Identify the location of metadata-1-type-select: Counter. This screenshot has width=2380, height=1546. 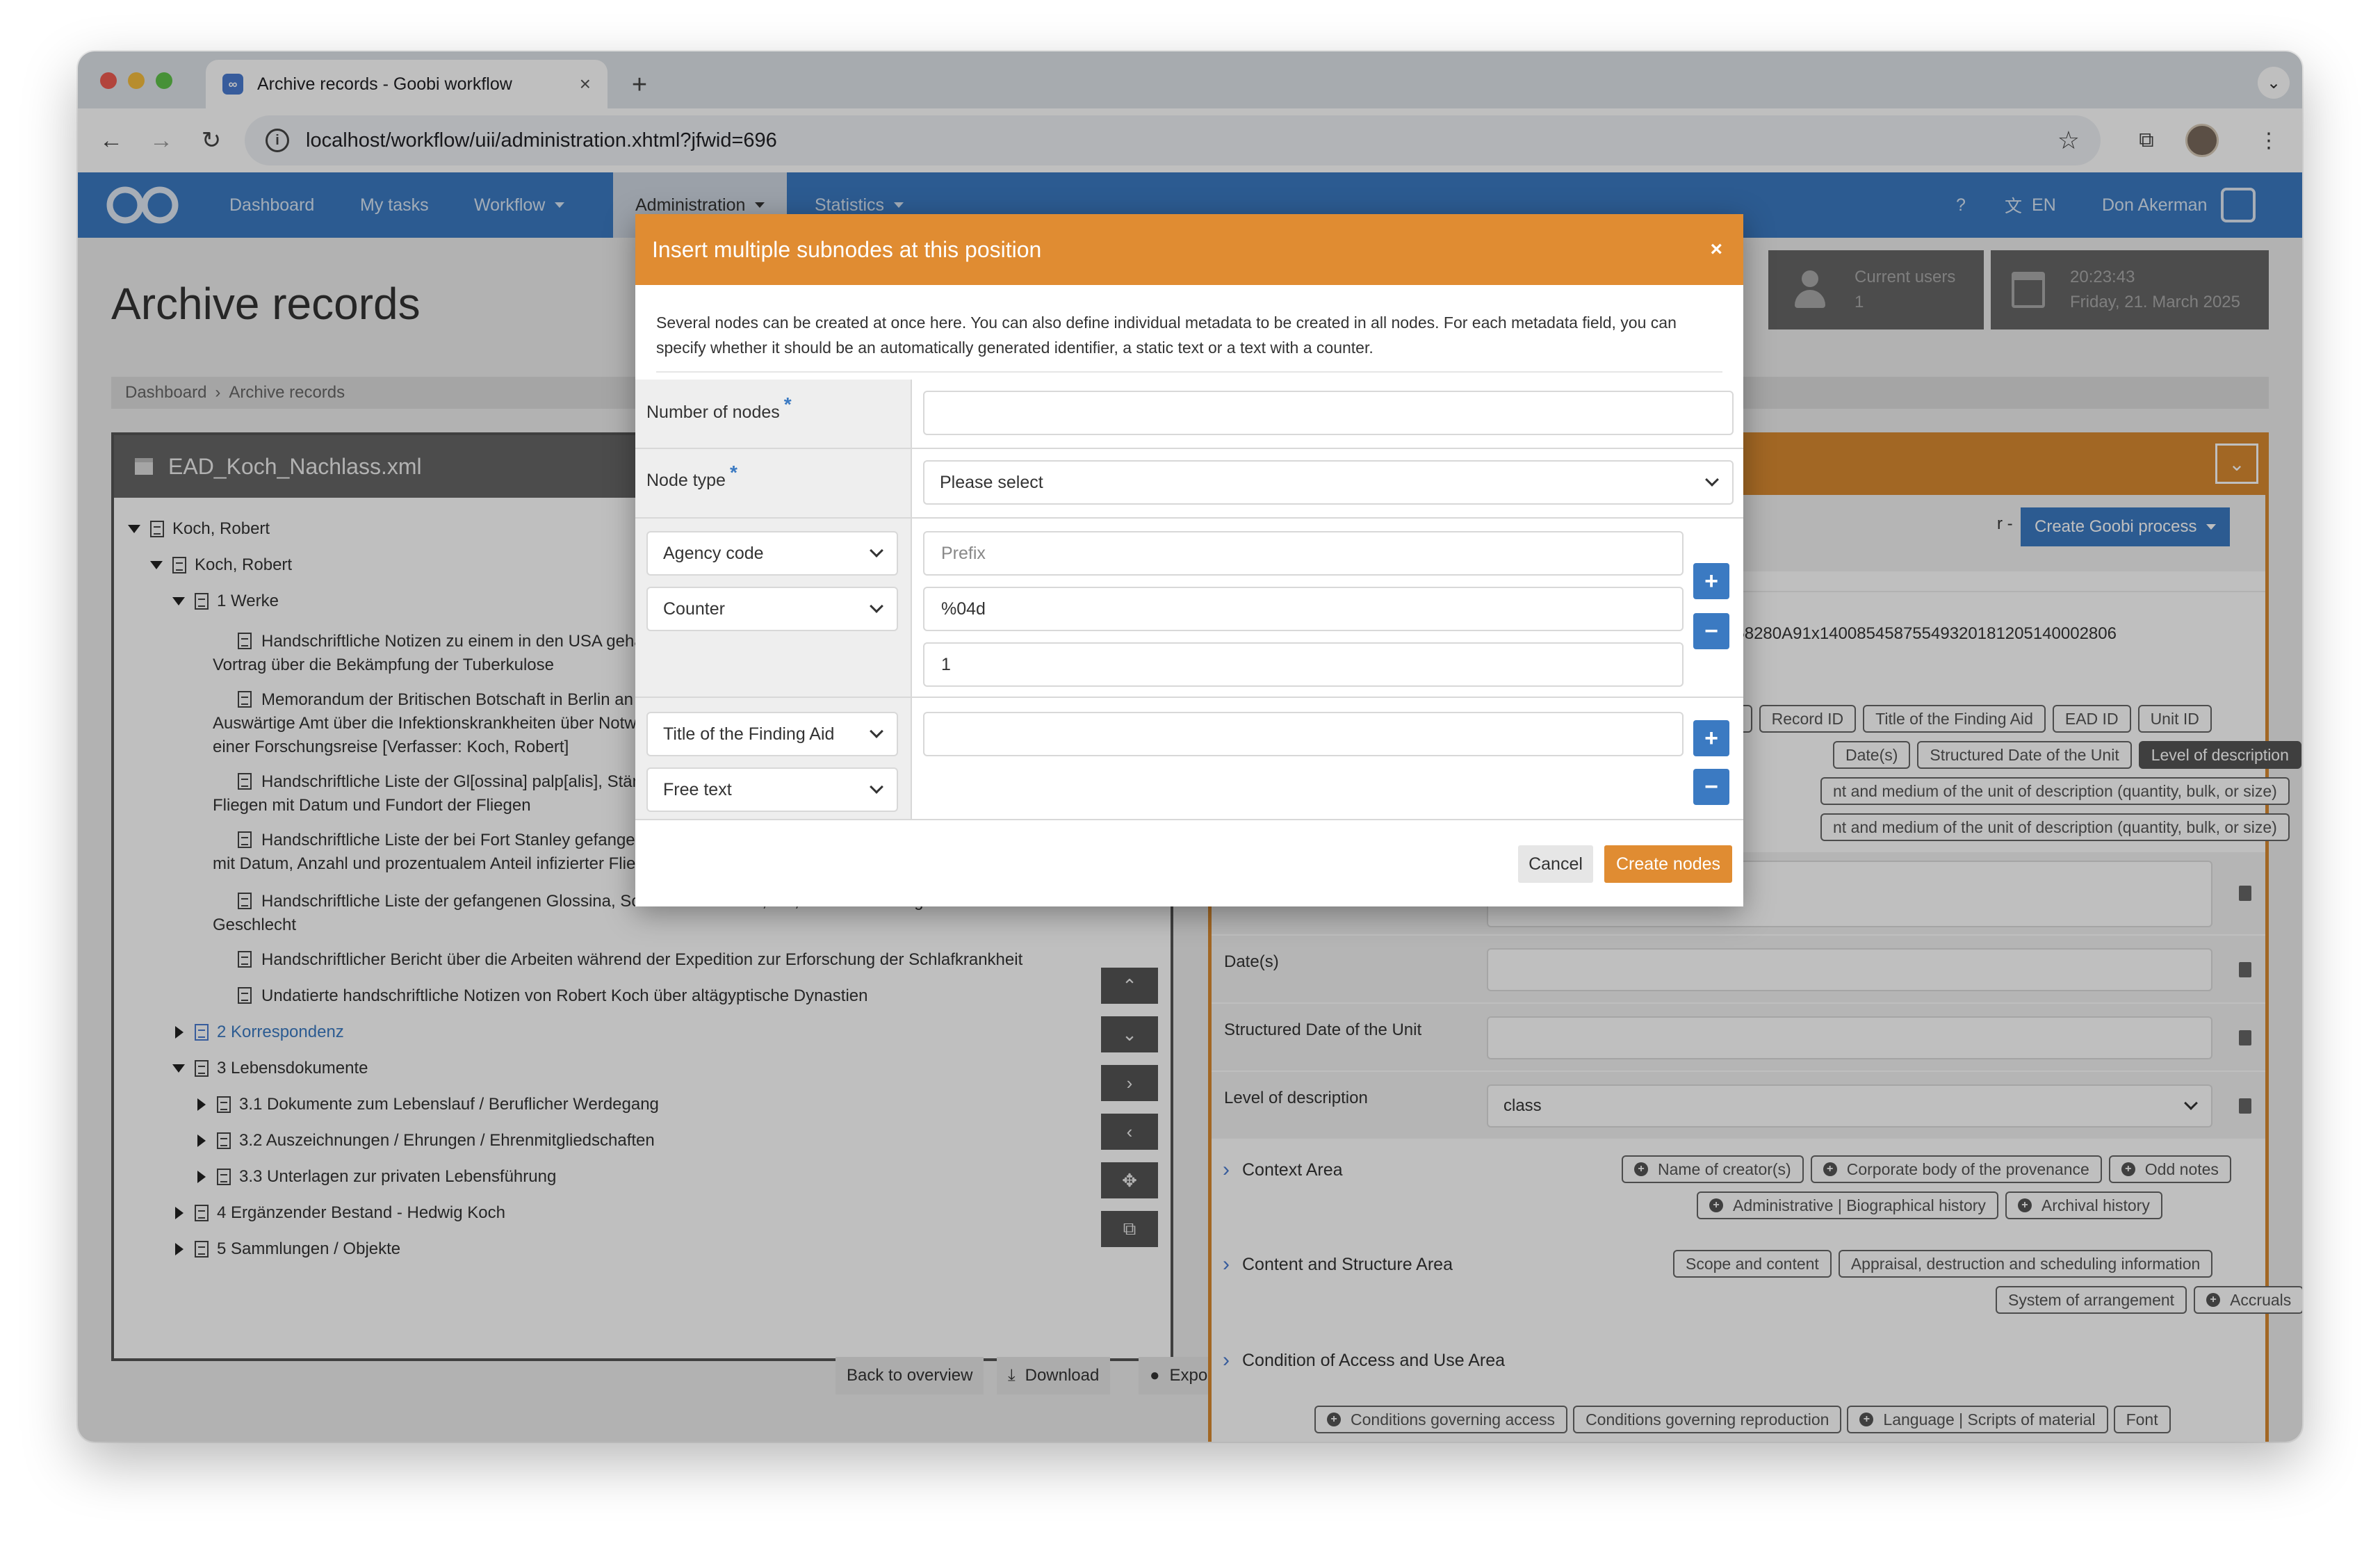
(772, 609).